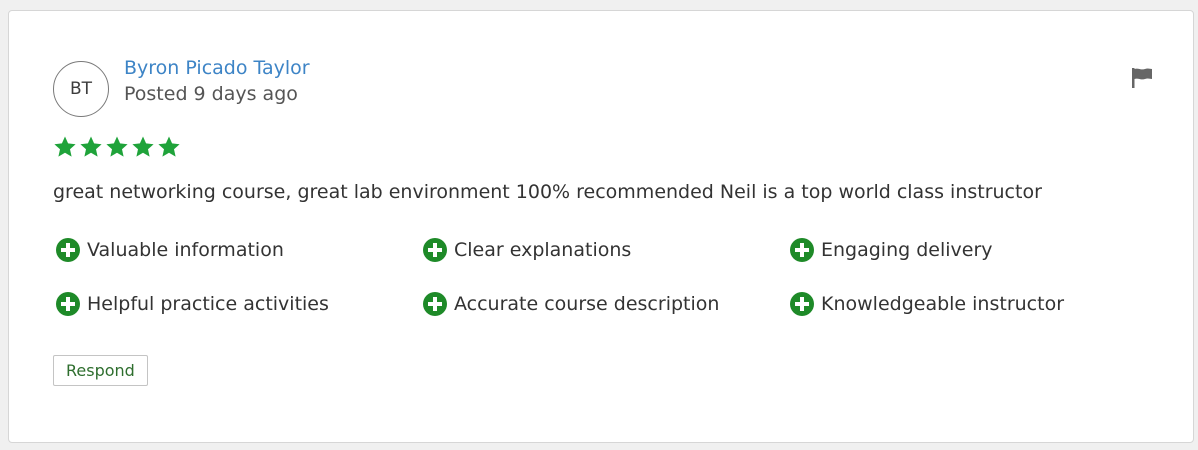 This screenshot has width=1198, height=450. What do you see at coordinates (208, 304) in the screenshot?
I see `tag-label: Helpful practice activities` at bounding box center [208, 304].